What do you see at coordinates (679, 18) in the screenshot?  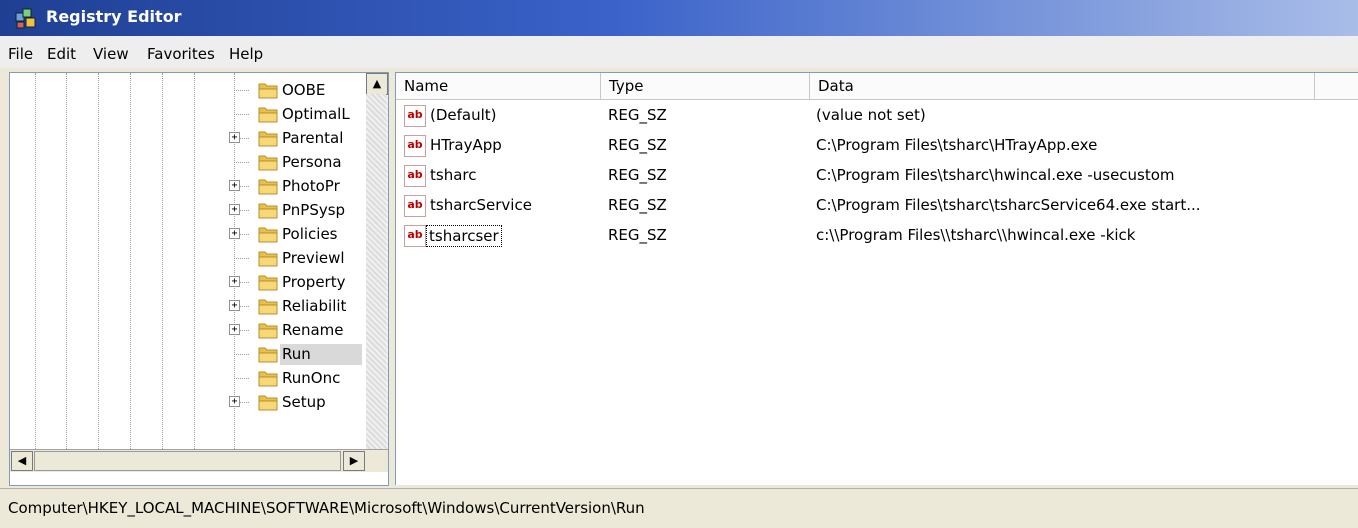 I see `title-bar: Registry Editor` at bounding box center [679, 18].